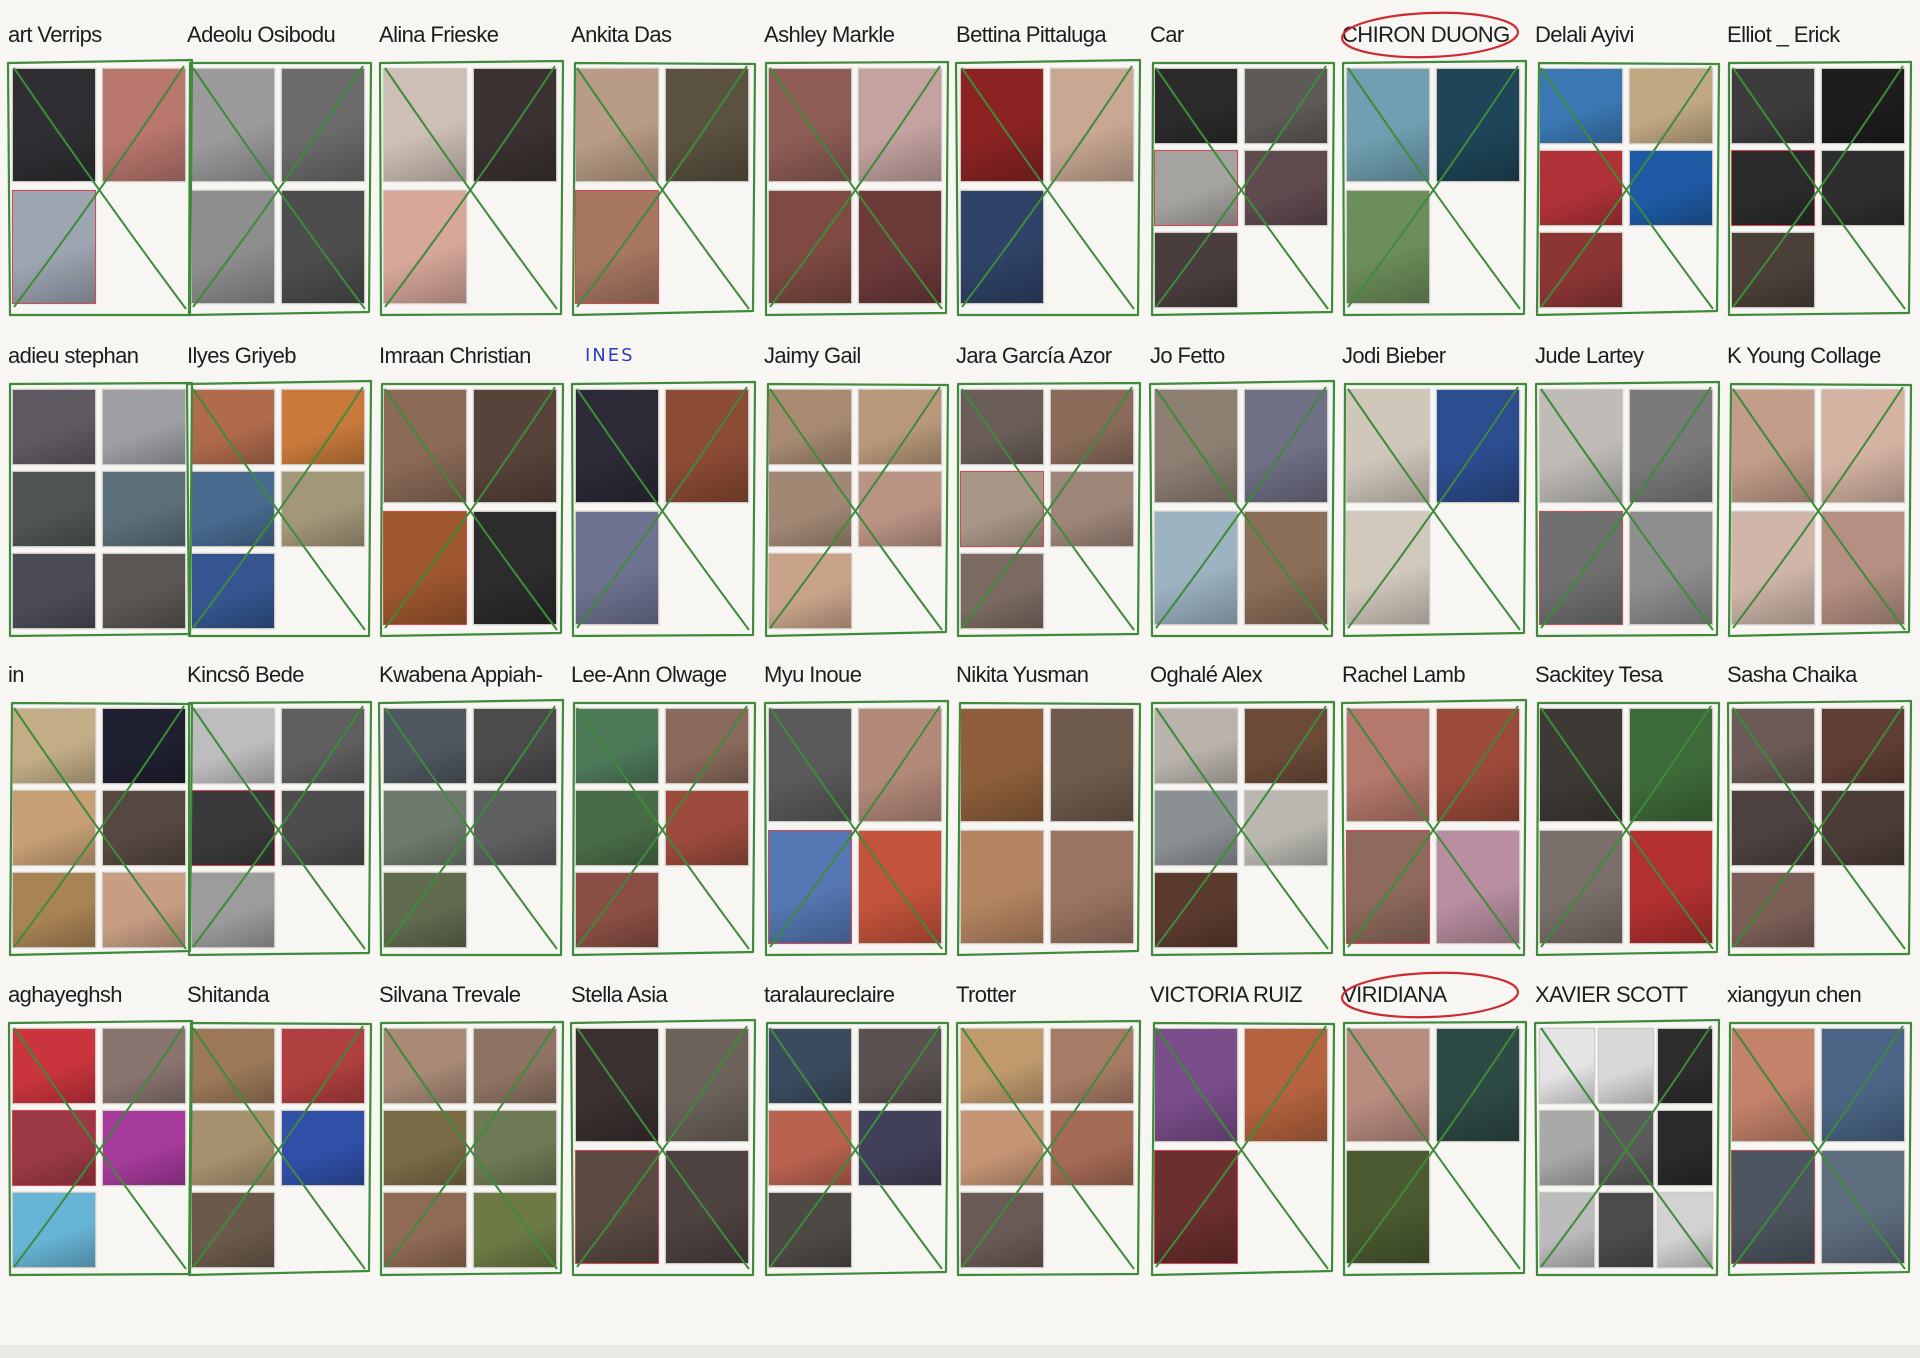 The height and width of the screenshot is (1358, 1920). I want to click on artist-name: Car, so click(1167, 34).